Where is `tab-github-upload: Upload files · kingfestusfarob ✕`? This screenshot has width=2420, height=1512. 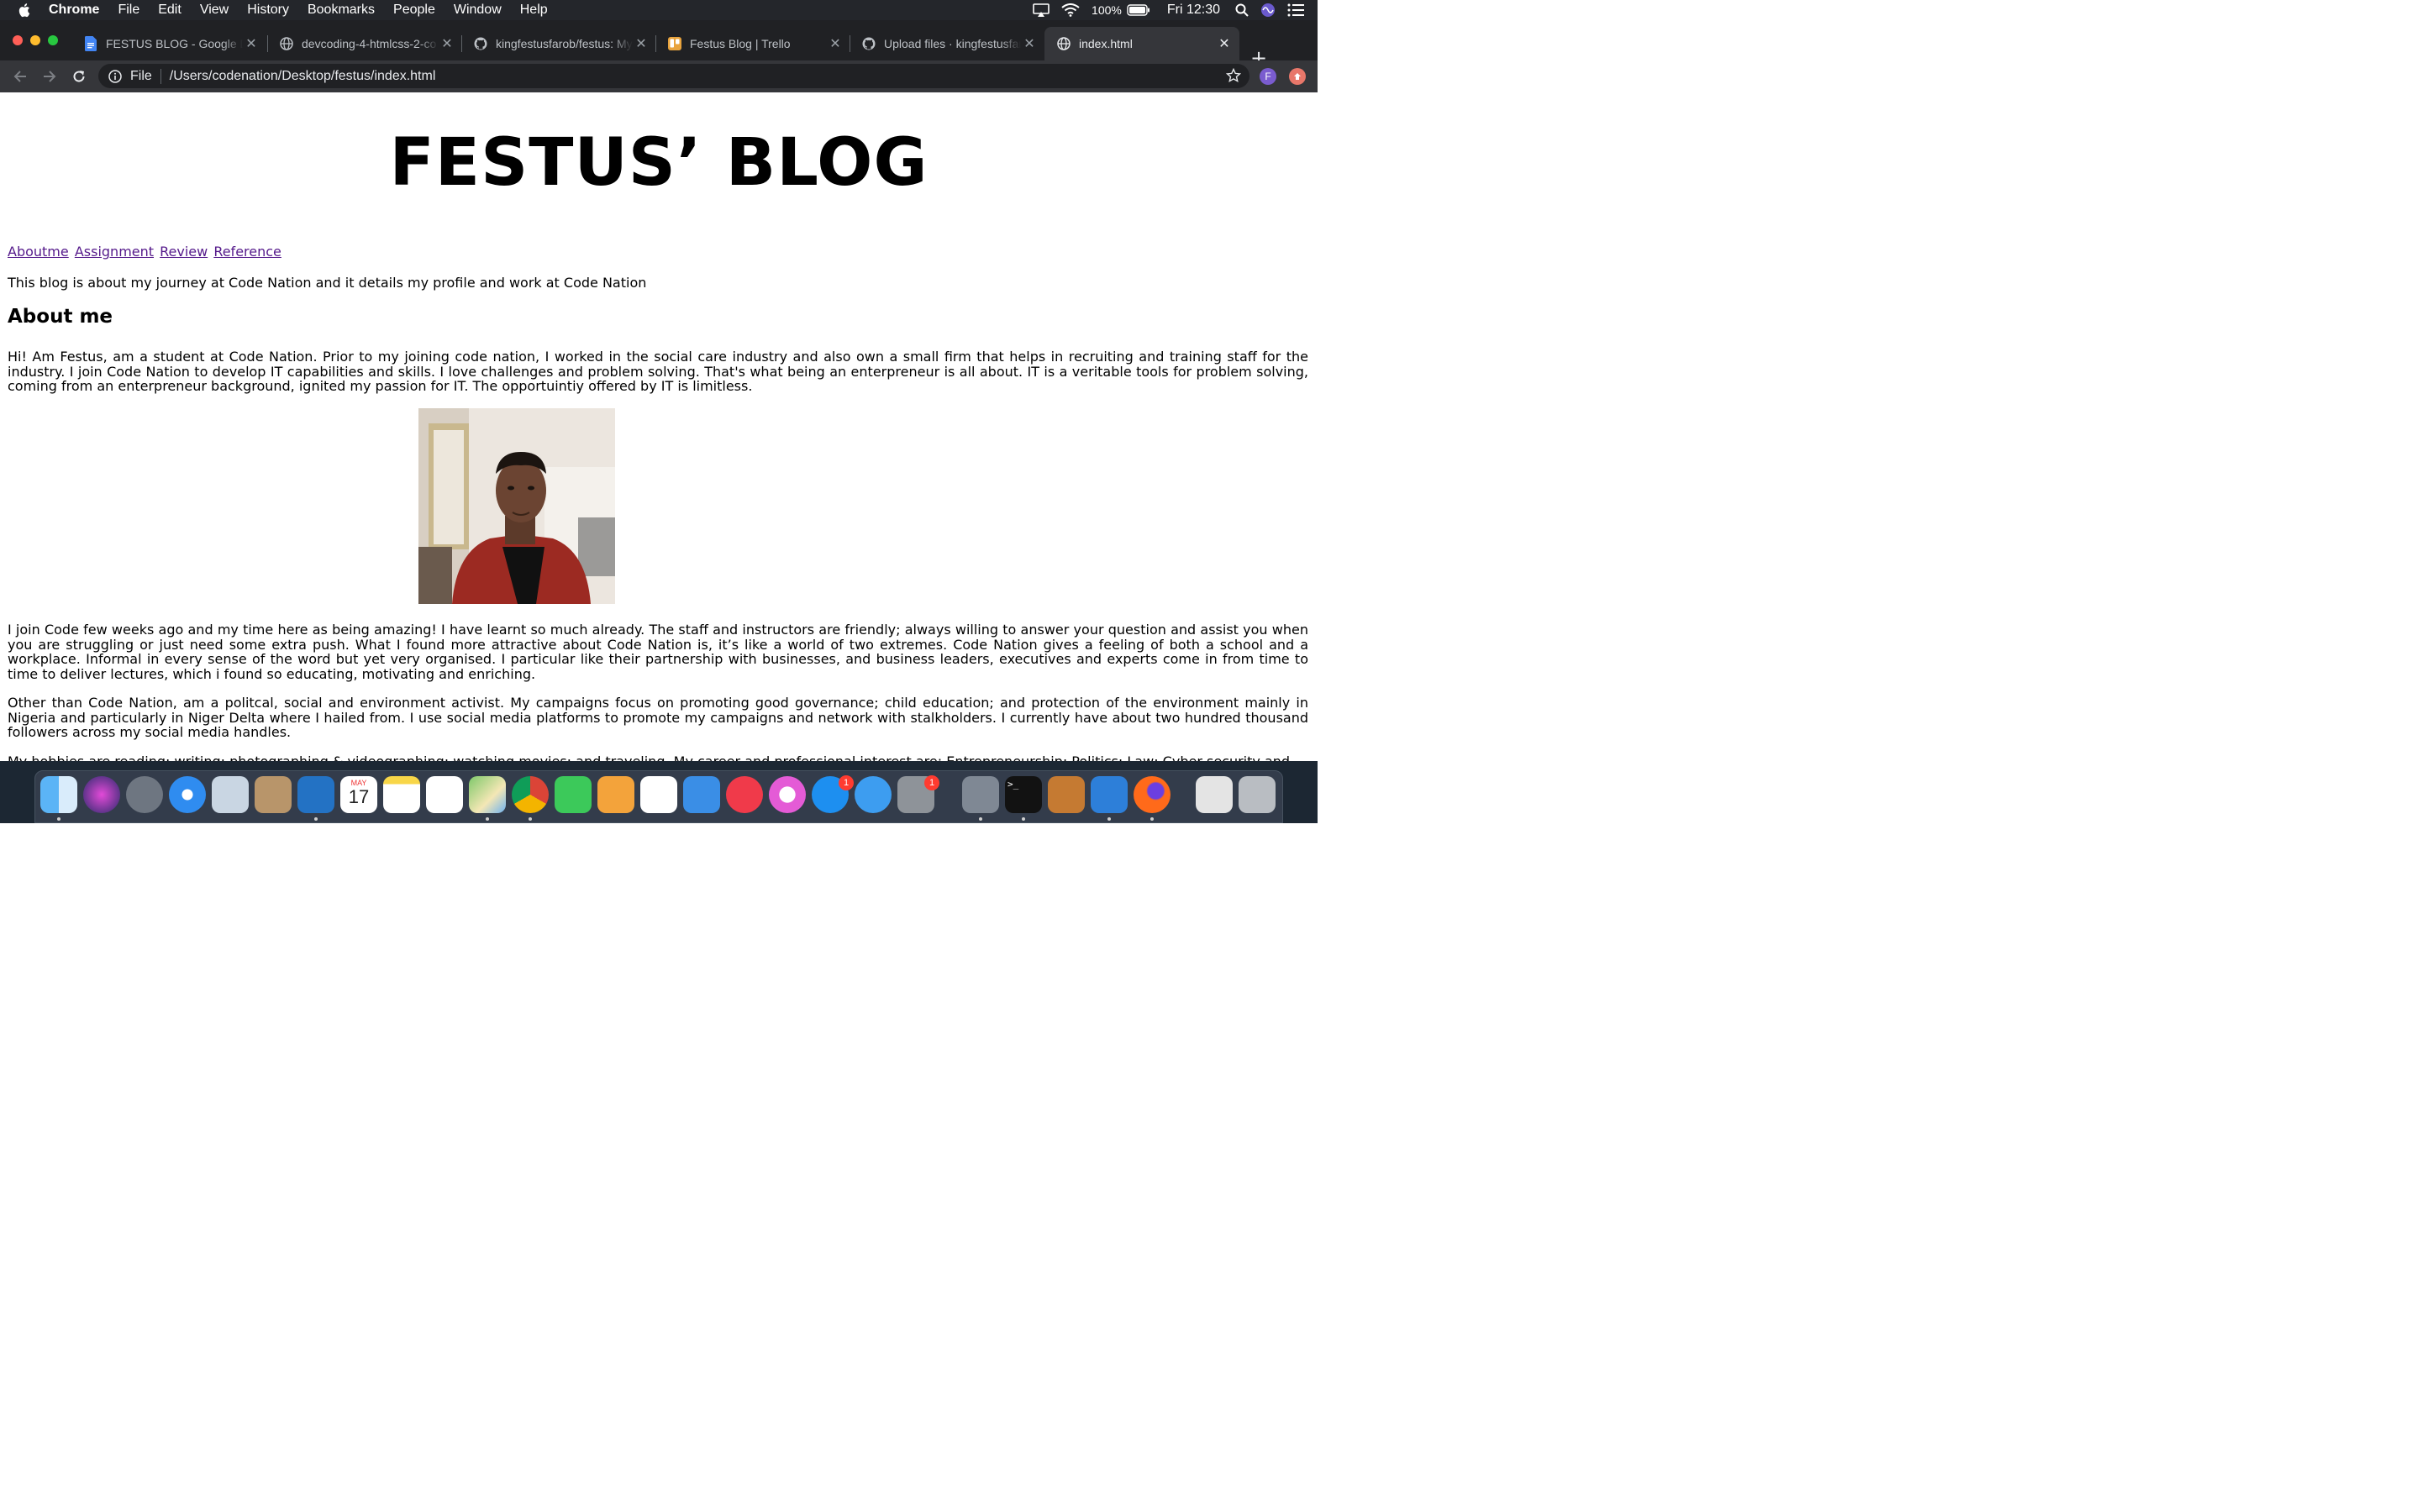
tab-github-upload: Upload files · kingfestusfarob ✕ is located at coordinates (947, 43).